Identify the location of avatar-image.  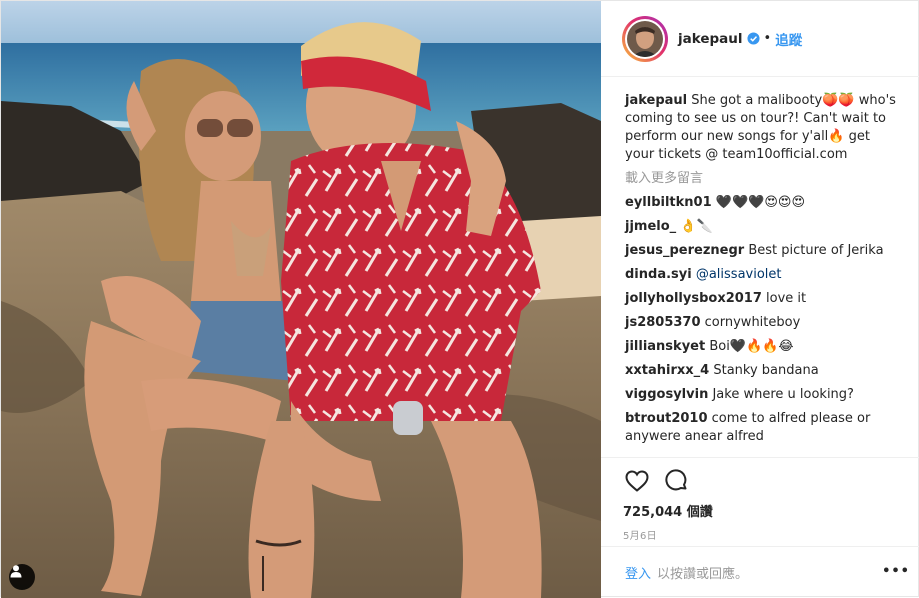
(645, 38).